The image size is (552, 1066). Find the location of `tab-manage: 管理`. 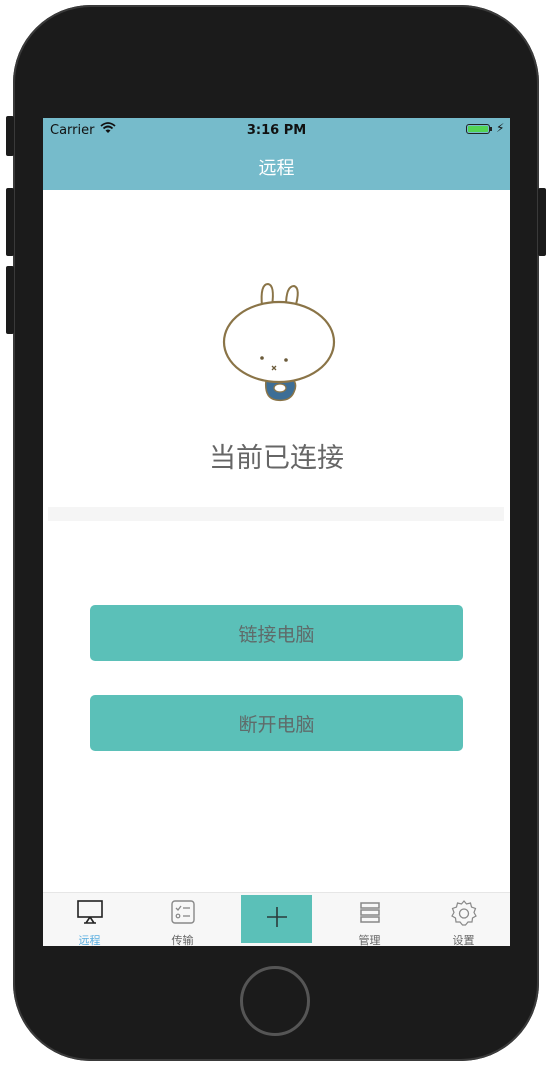

tab-manage: 管理 is located at coordinates (369, 919).